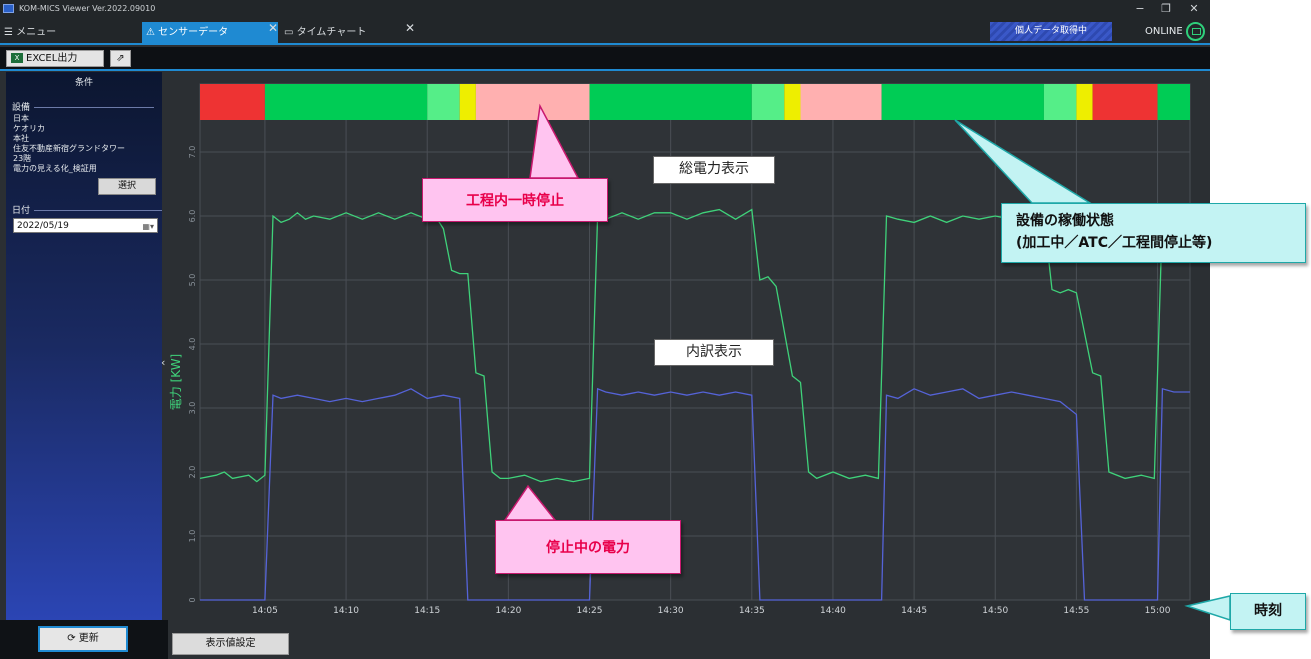  What do you see at coordinates (914, 611) in the screenshot?
I see `x-tick-label: 14:45` at bounding box center [914, 611].